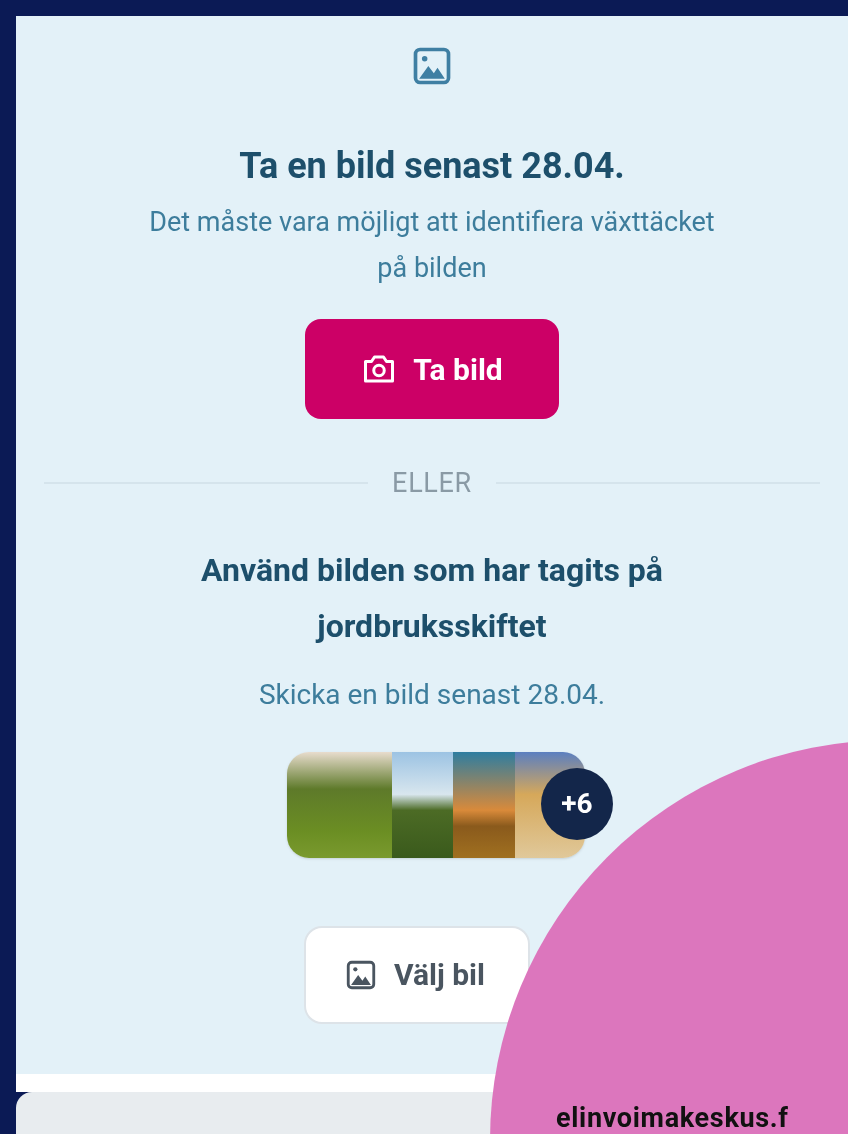 Image resolution: width=848 pixels, height=1134 pixels. I want to click on website-caption: elinvoimakeskus.f, so click(672, 1117).